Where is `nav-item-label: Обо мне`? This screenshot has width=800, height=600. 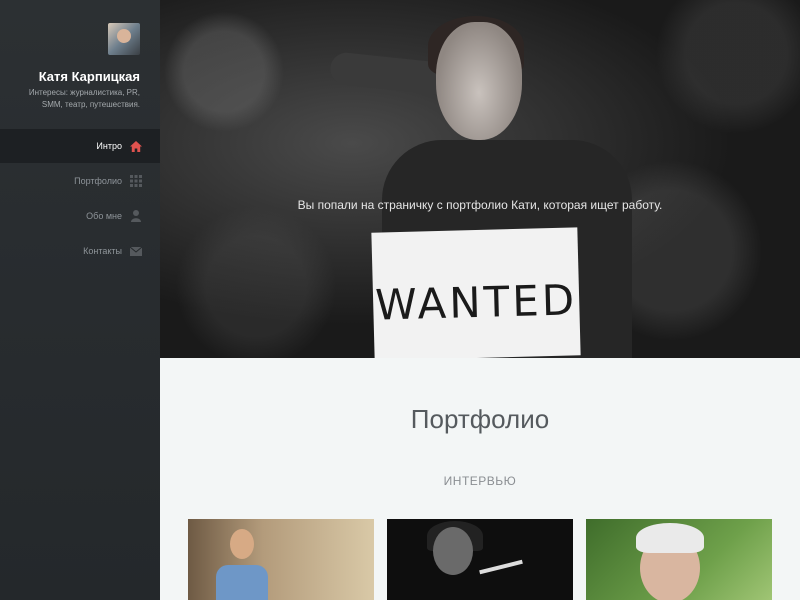 nav-item-label: Обо мне is located at coordinates (104, 216).